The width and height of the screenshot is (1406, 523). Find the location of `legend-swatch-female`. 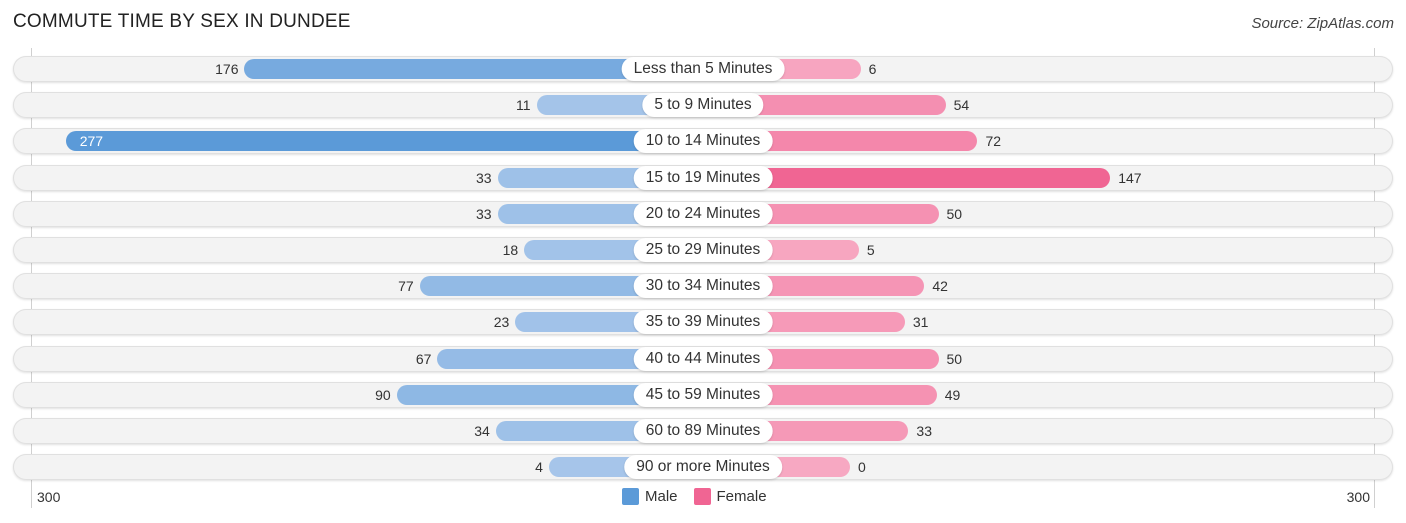

legend-swatch-female is located at coordinates (702, 496).